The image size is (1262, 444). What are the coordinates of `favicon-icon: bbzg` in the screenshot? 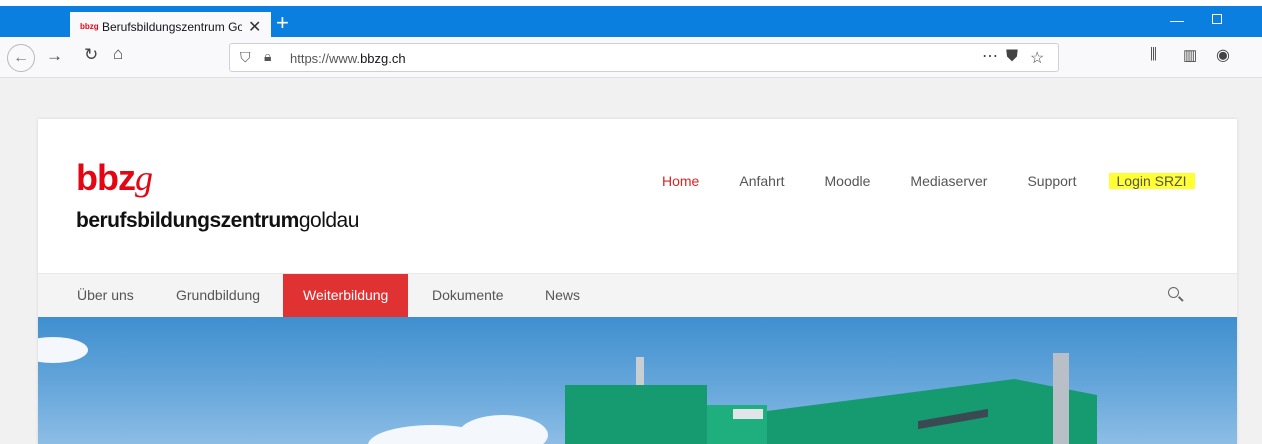 It's located at (89, 26).